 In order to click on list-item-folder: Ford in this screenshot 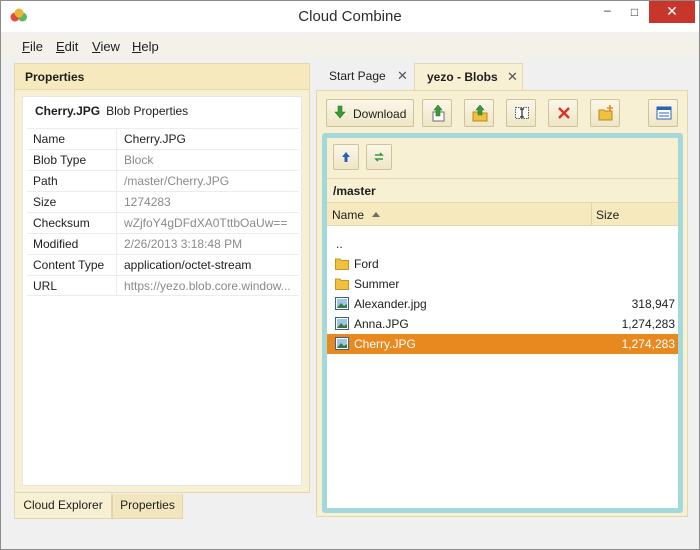, I will do `click(502, 264)`.